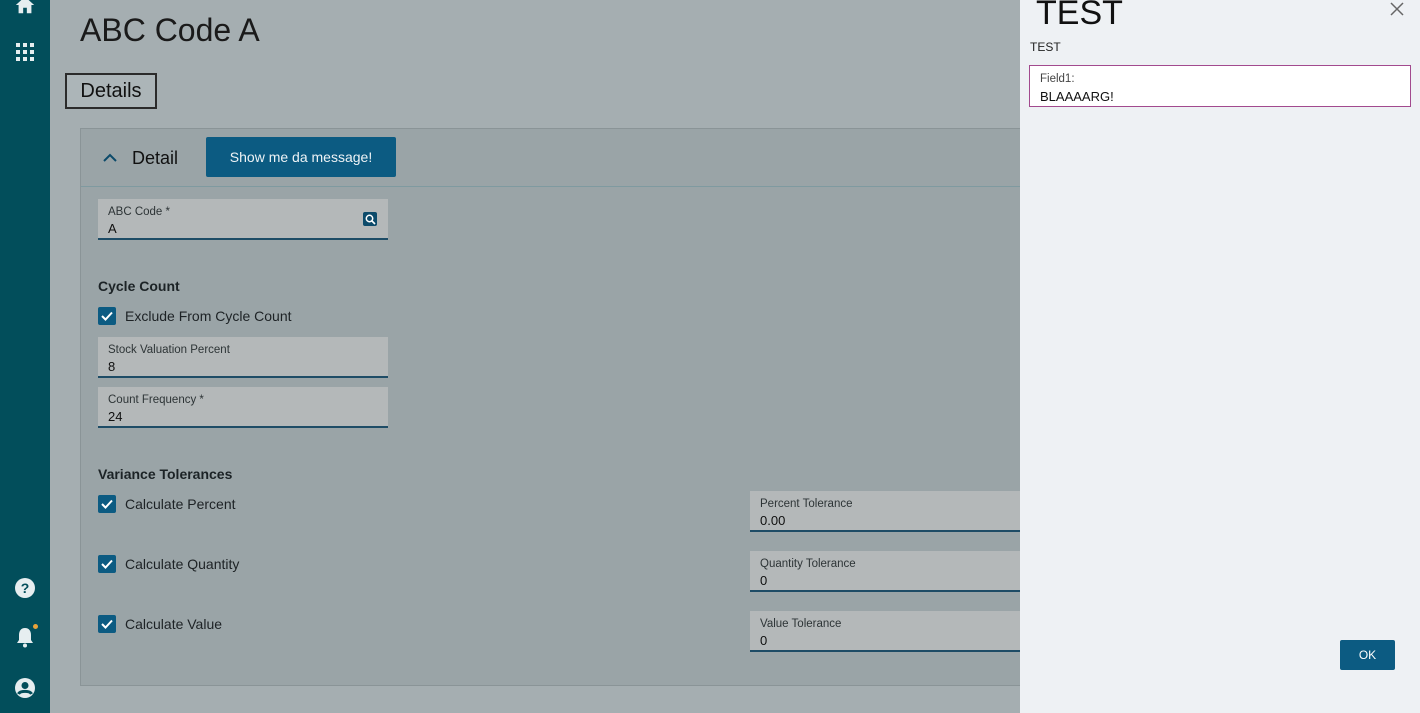 This screenshot has height=713, width=1420. What do you see at coordinates (890, 571) in the screenshot?
I see `quantity-tolerance-field: Quantity Tolerance 0` at bounding box center [890, 571].